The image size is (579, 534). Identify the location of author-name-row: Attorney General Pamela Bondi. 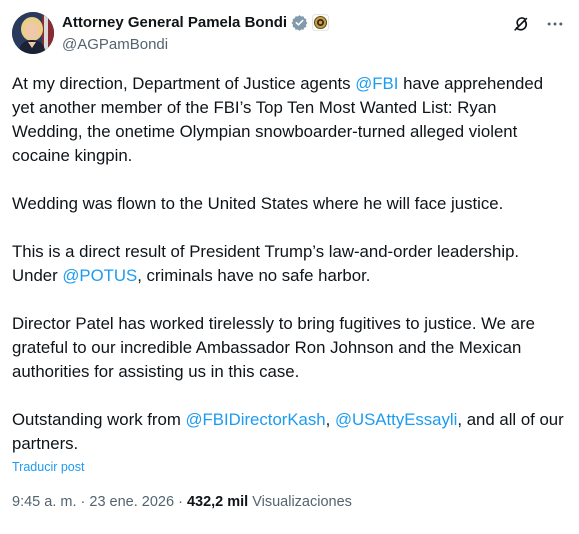
(195, 22).